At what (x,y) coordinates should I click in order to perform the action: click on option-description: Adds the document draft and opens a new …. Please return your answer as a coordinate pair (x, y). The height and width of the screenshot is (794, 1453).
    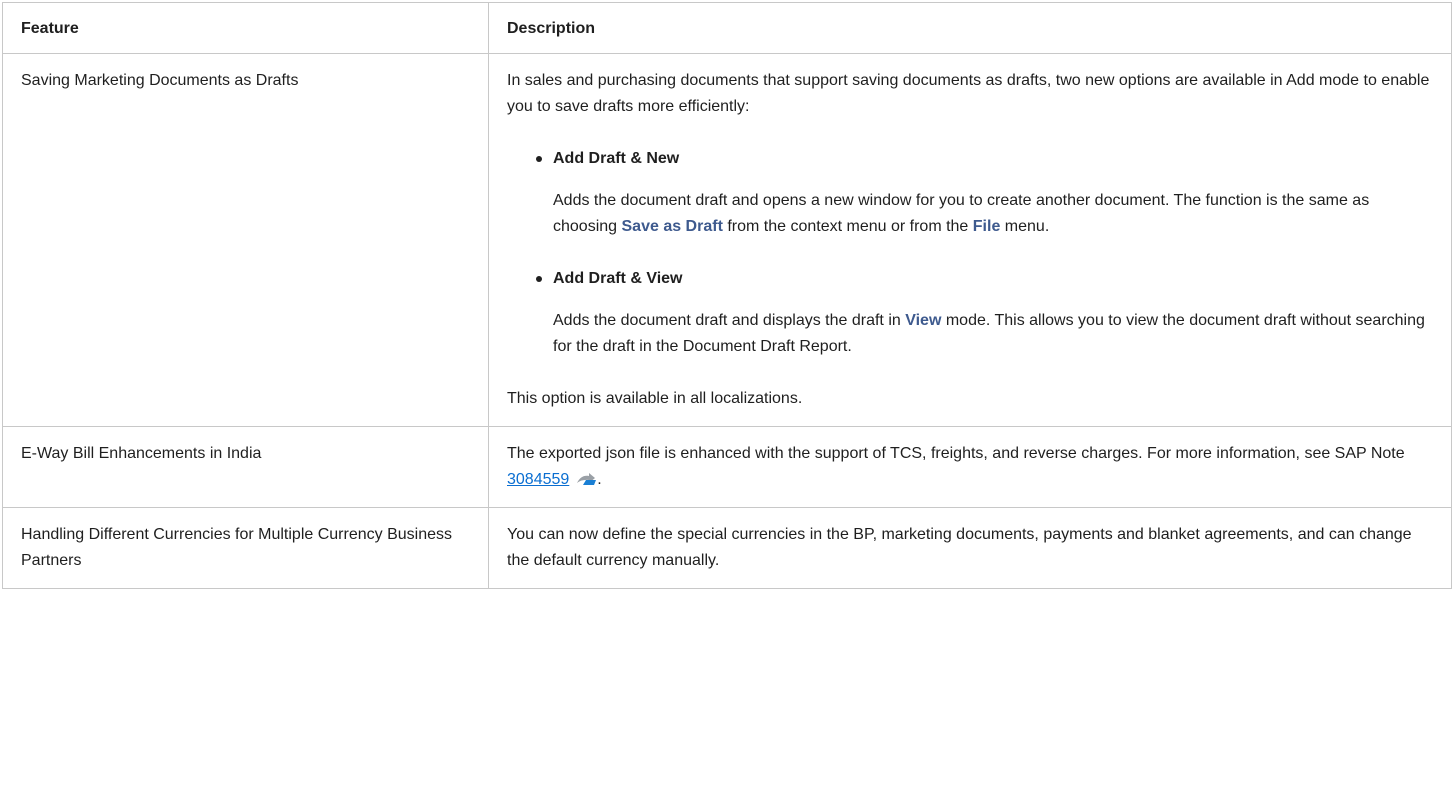
    Looking at the image, I should click on (993, 214).